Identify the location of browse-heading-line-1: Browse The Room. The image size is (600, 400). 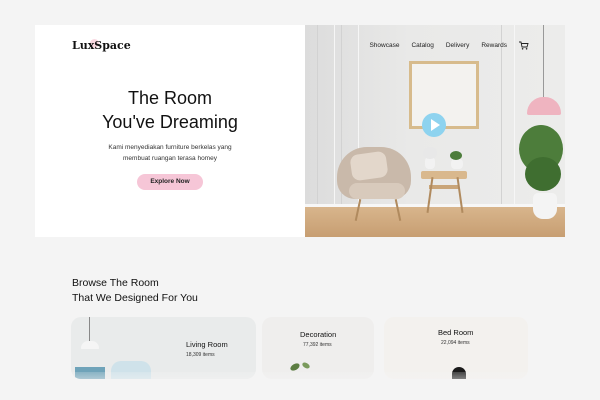
(115, 283).